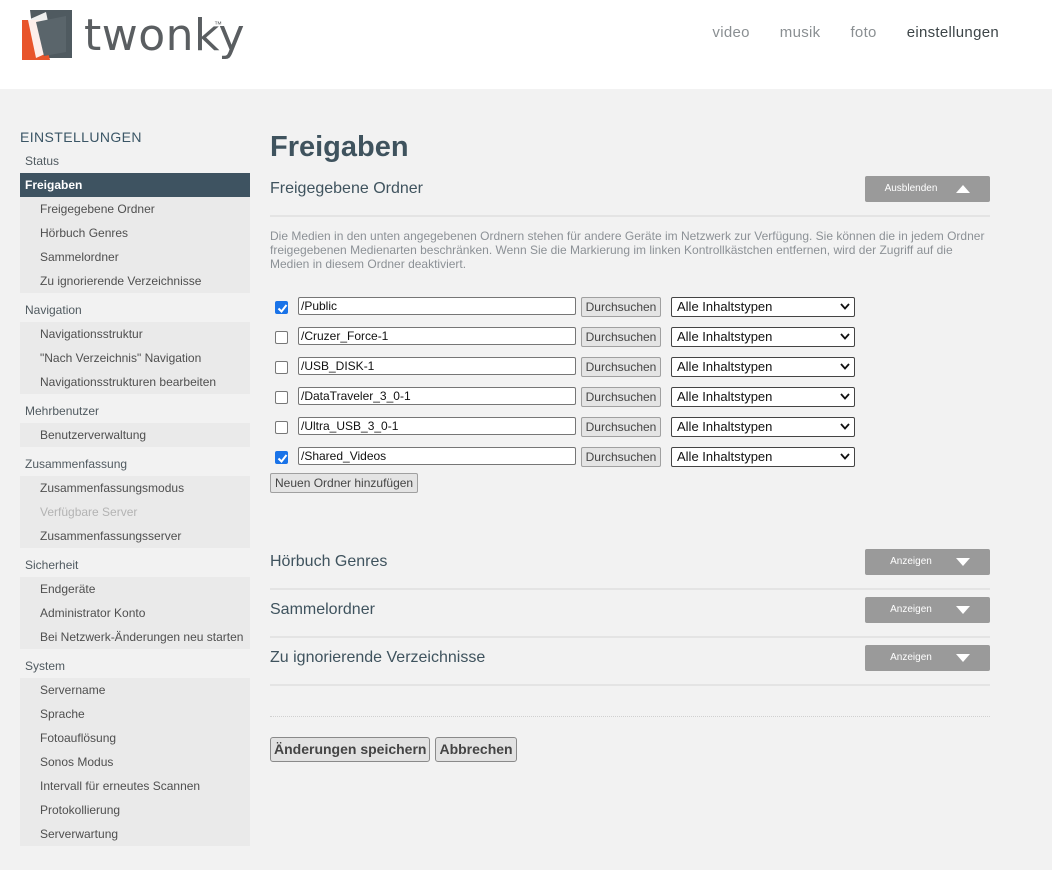  Describe the element at coordinates (339, 147) in the screenshot. I see `page-title: Freigaben` at that location.